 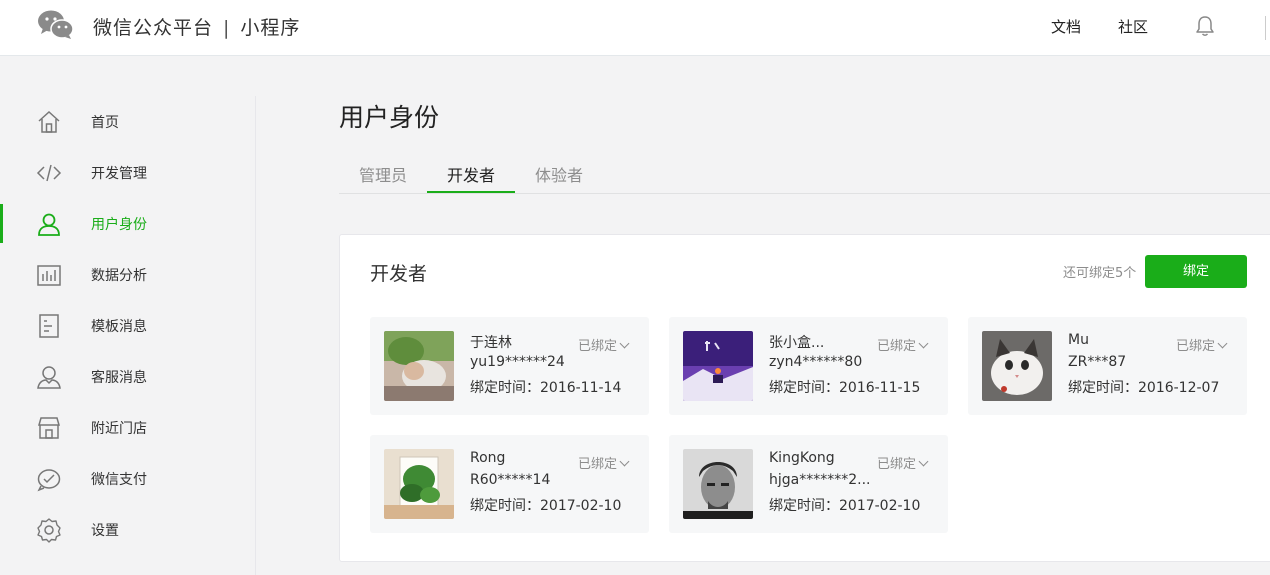 I want to click on developer-wechat-id: ZR***87, so click(x=1097, y=362).